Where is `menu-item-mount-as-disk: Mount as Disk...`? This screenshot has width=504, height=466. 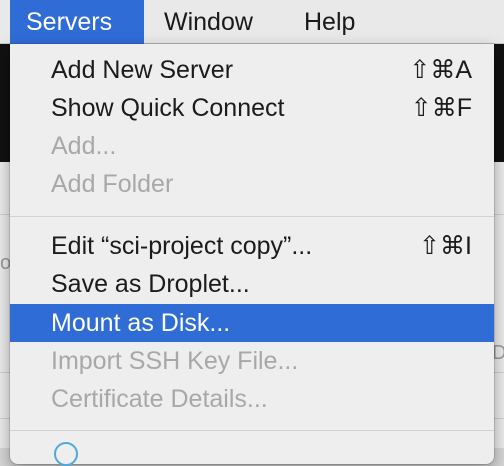
menu-item-mount-as-disk: Mount as Disk... is located at coordinates (252, 323).